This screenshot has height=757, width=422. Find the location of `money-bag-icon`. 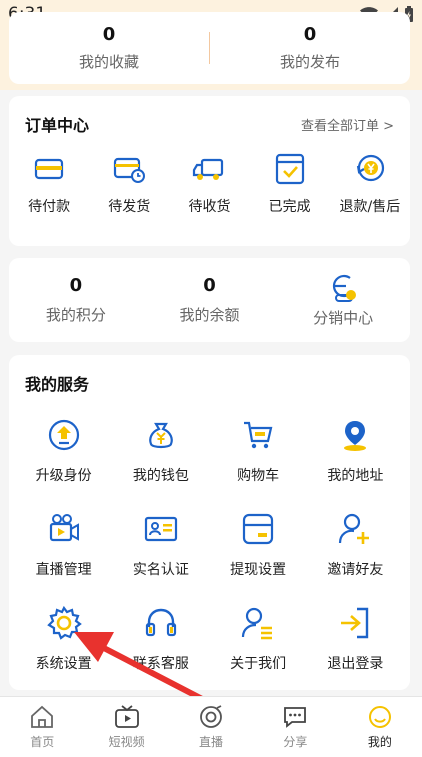

money-bag-icon is located at coordinates (161, 435).